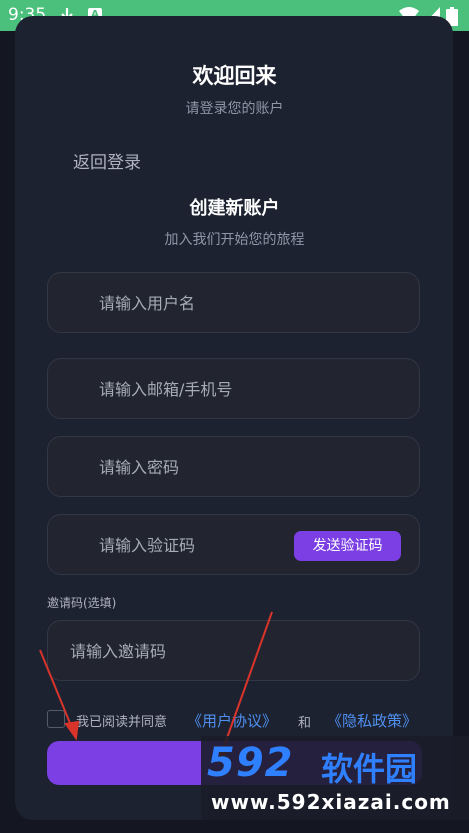  I want to click on email-phone-input, so click(249, 389).